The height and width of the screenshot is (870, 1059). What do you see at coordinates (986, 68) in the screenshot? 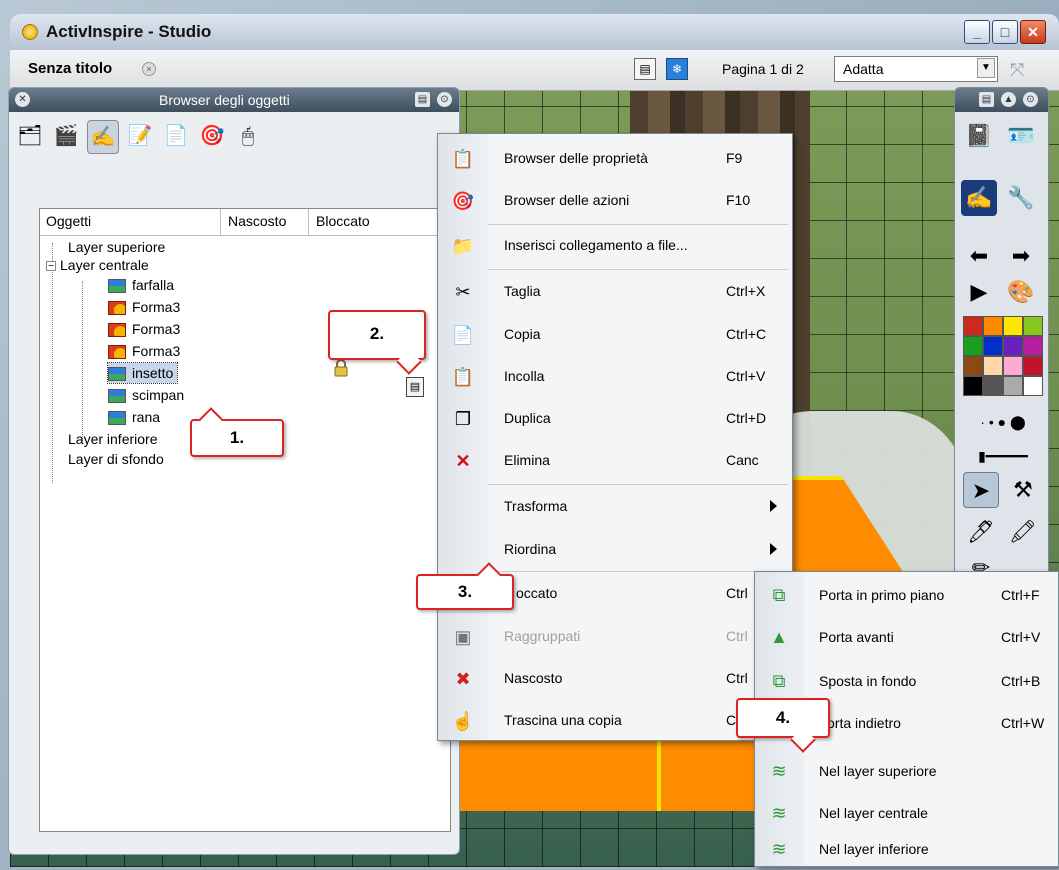
I see `chevron-down-icon: ▼` at bounding box center [986, 68].